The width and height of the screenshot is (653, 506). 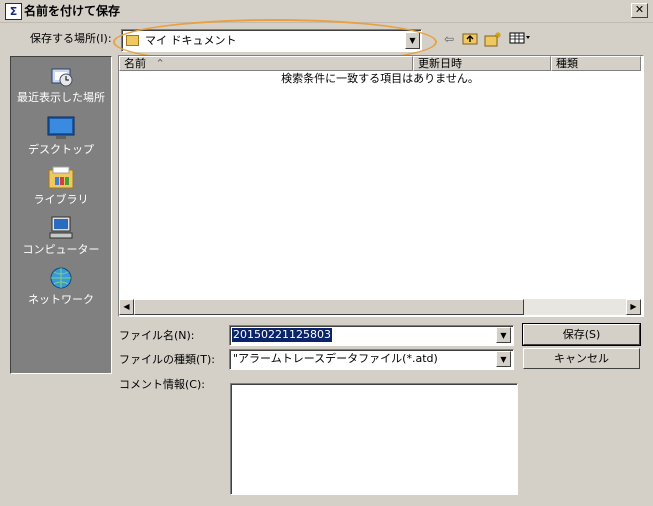 I want to click on place-desktop: デスクトップ, so click(x=61, y=135).